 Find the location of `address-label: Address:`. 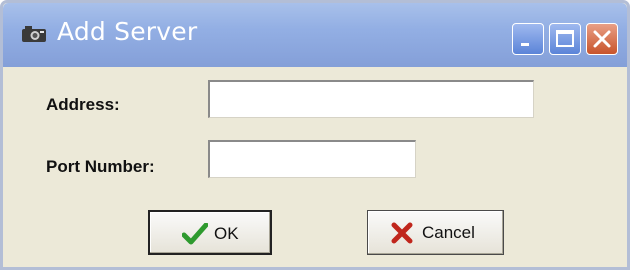

address-label: Address: is located at coordinates (83, 104).